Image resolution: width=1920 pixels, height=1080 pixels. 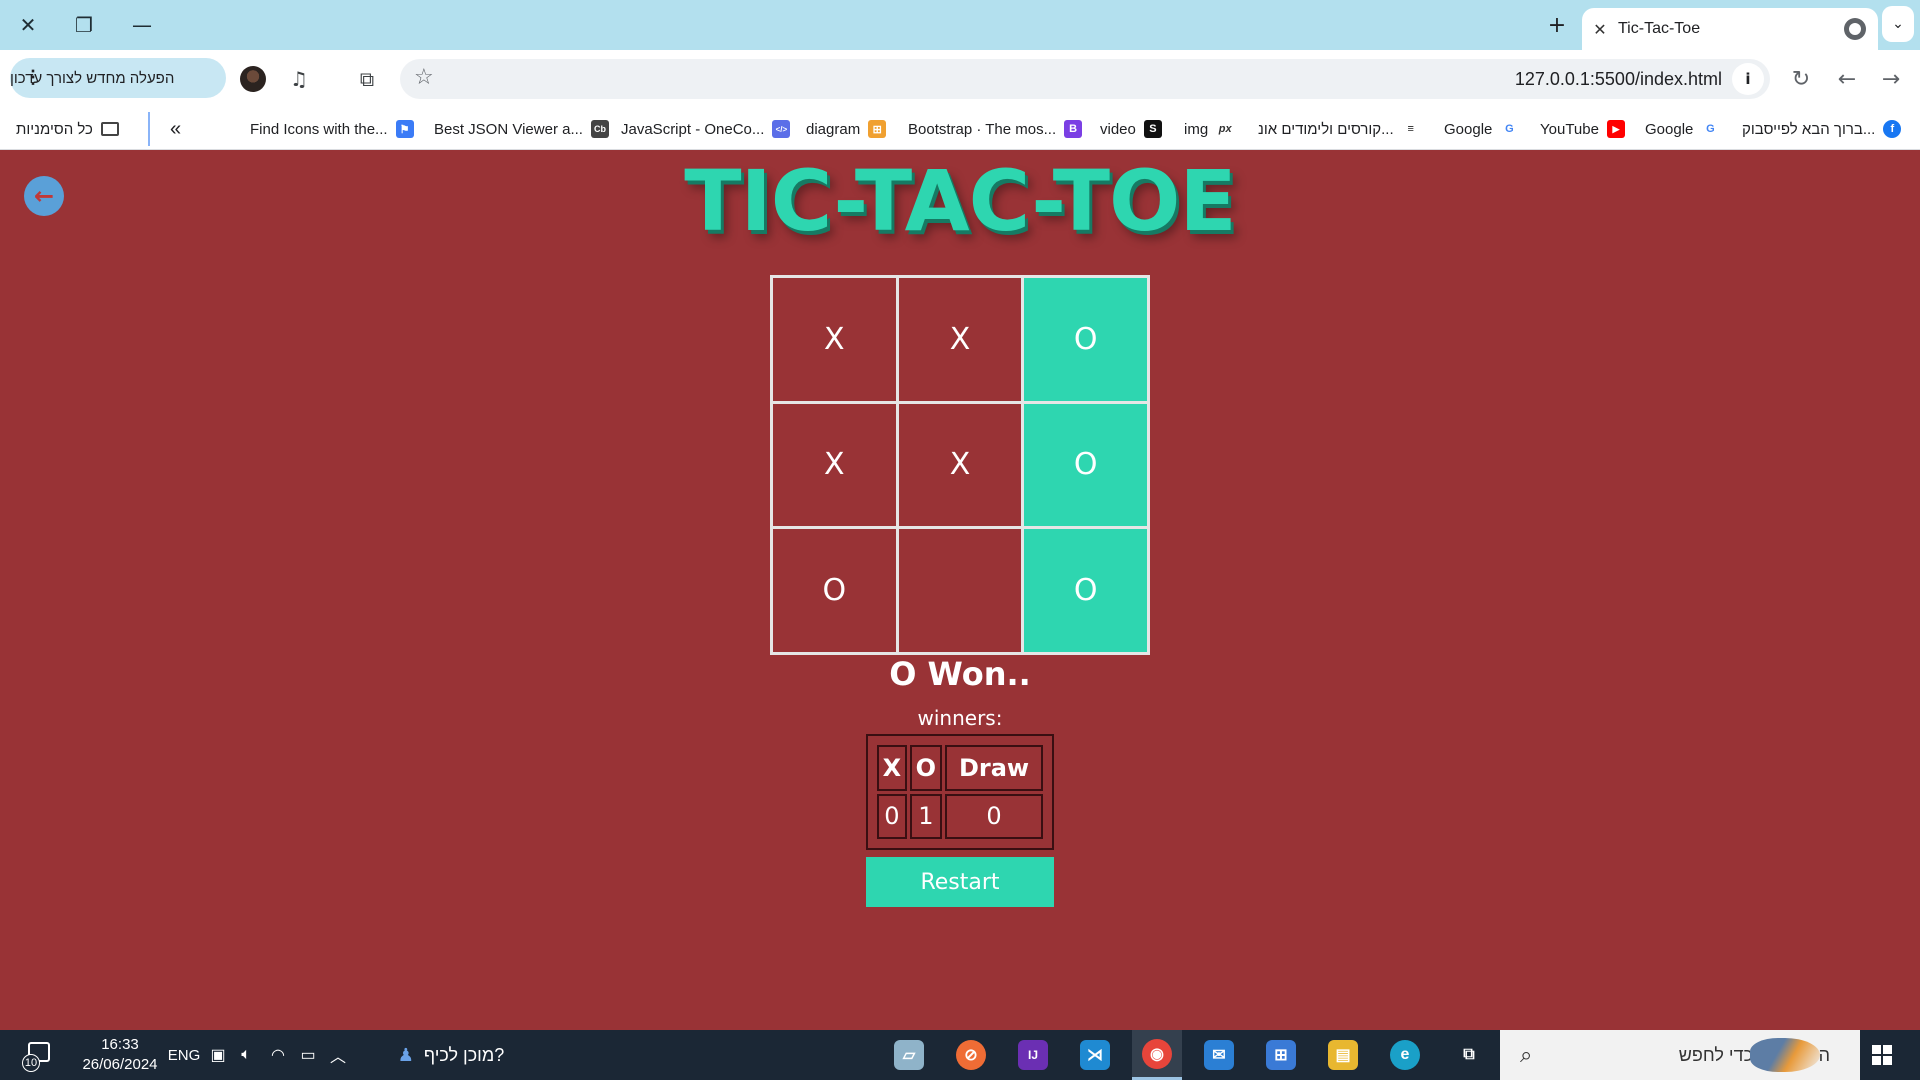 I want to click on score-table: X O Draw 0 1 0, so click(x=960, y=792).